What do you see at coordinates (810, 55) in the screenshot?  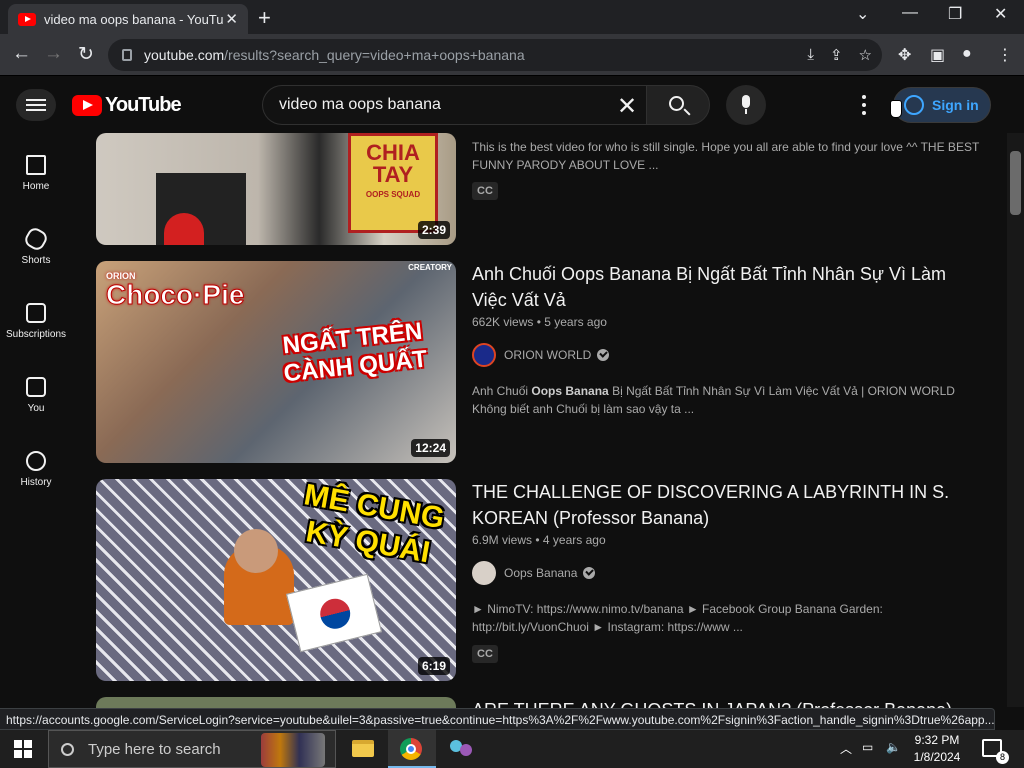 I see `install-icon: ⤓` at bounding box center [810, 55].